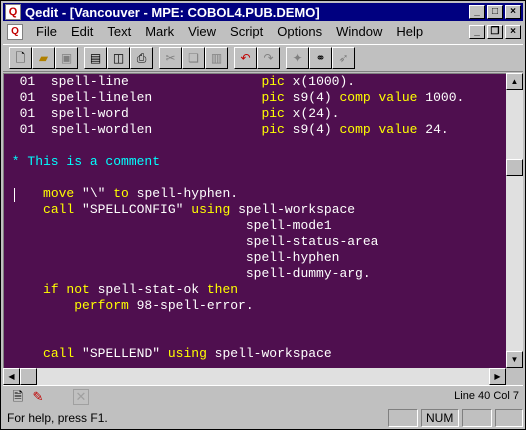 This screenshot has width=526, height=430. I want to click on code-line: call "SPELLCONFIG" using spell-workspace, so click(234, 210).